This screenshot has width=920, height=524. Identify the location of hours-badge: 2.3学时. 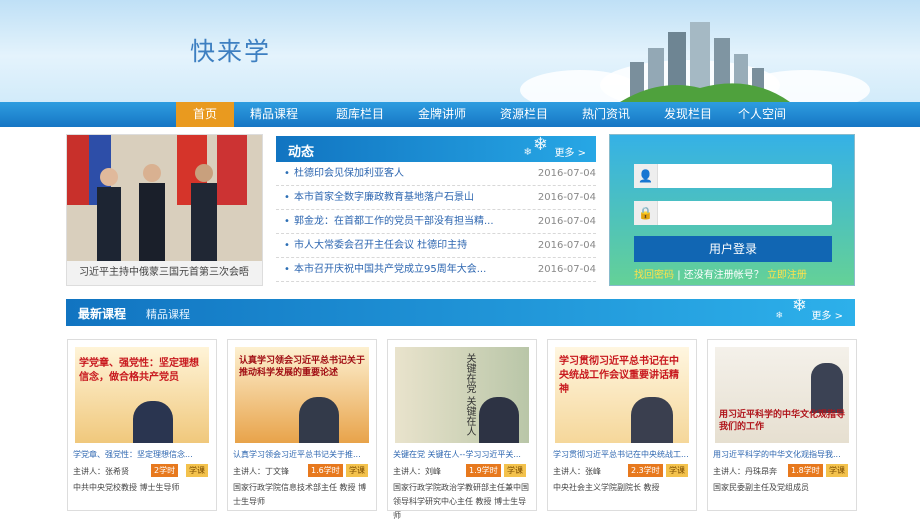
(645, 470).